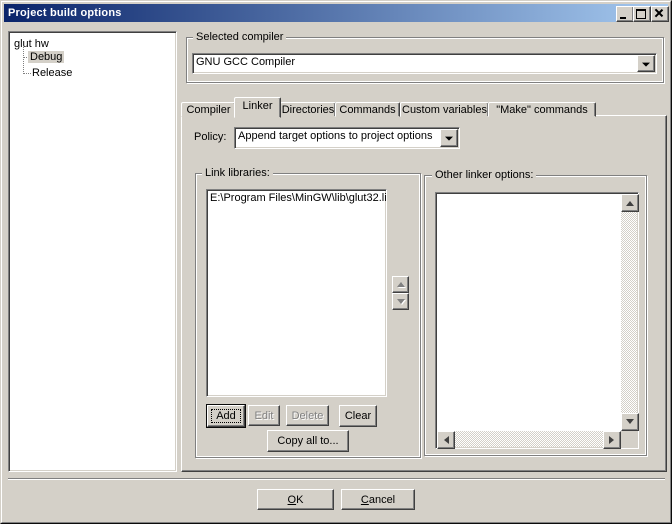 The image size is (672, 524). I want to click on cancel-button-label: Cancel, so click(378, 499).